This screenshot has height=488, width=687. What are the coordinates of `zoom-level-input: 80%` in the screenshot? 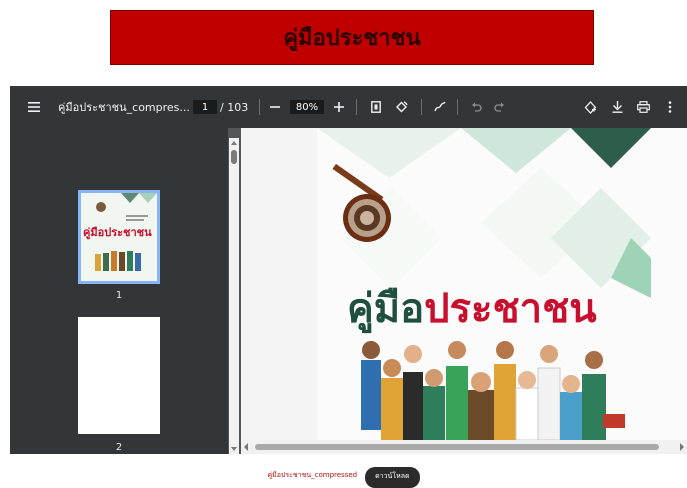 It's located at (307, 107).